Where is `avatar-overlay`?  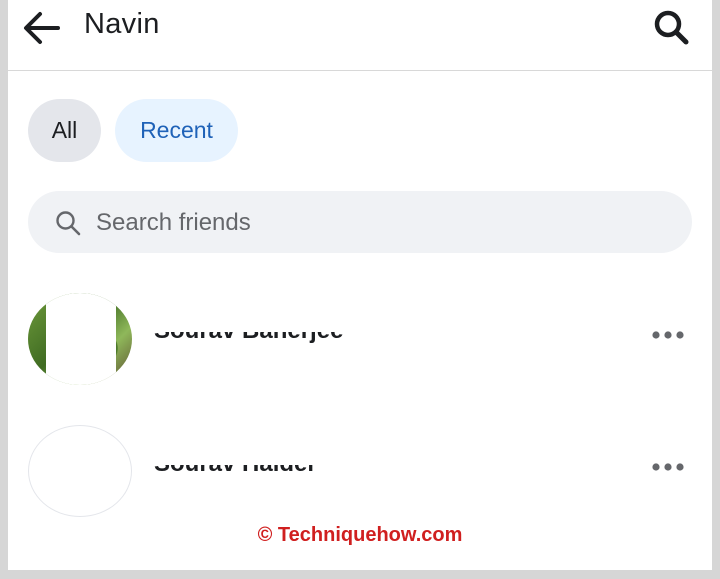
avatar-overlay is located at coordinates (81, 339).